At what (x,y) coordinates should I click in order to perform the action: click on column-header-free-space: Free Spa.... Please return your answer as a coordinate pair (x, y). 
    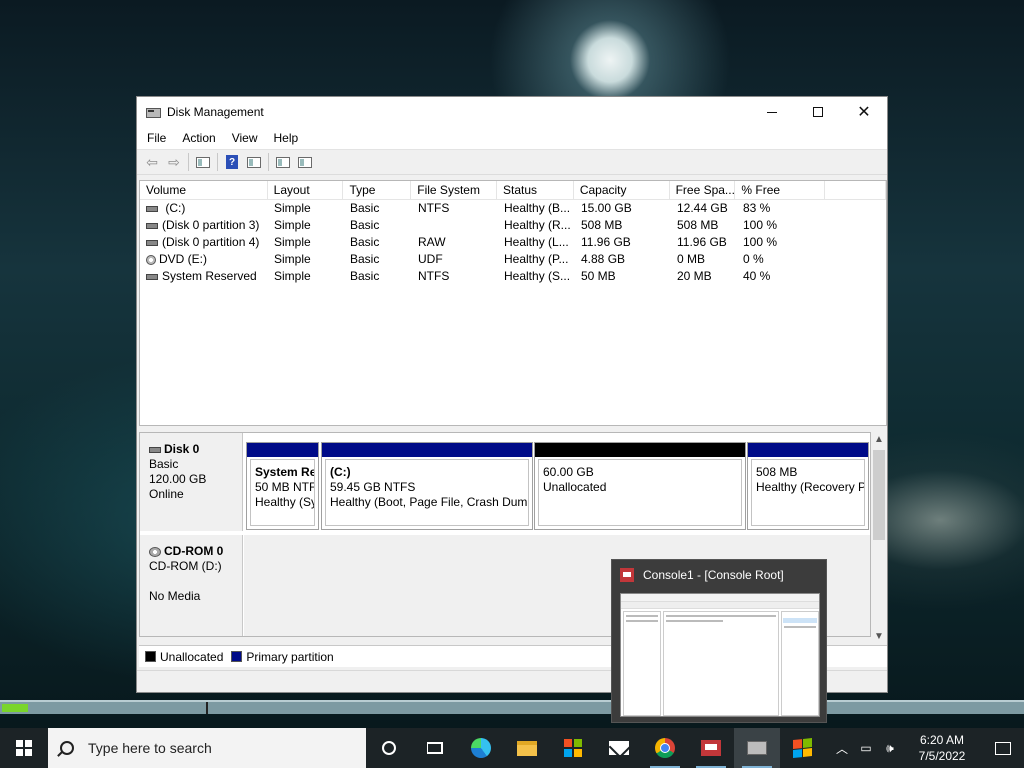
    Looking at the image, I should click on (703, 190).